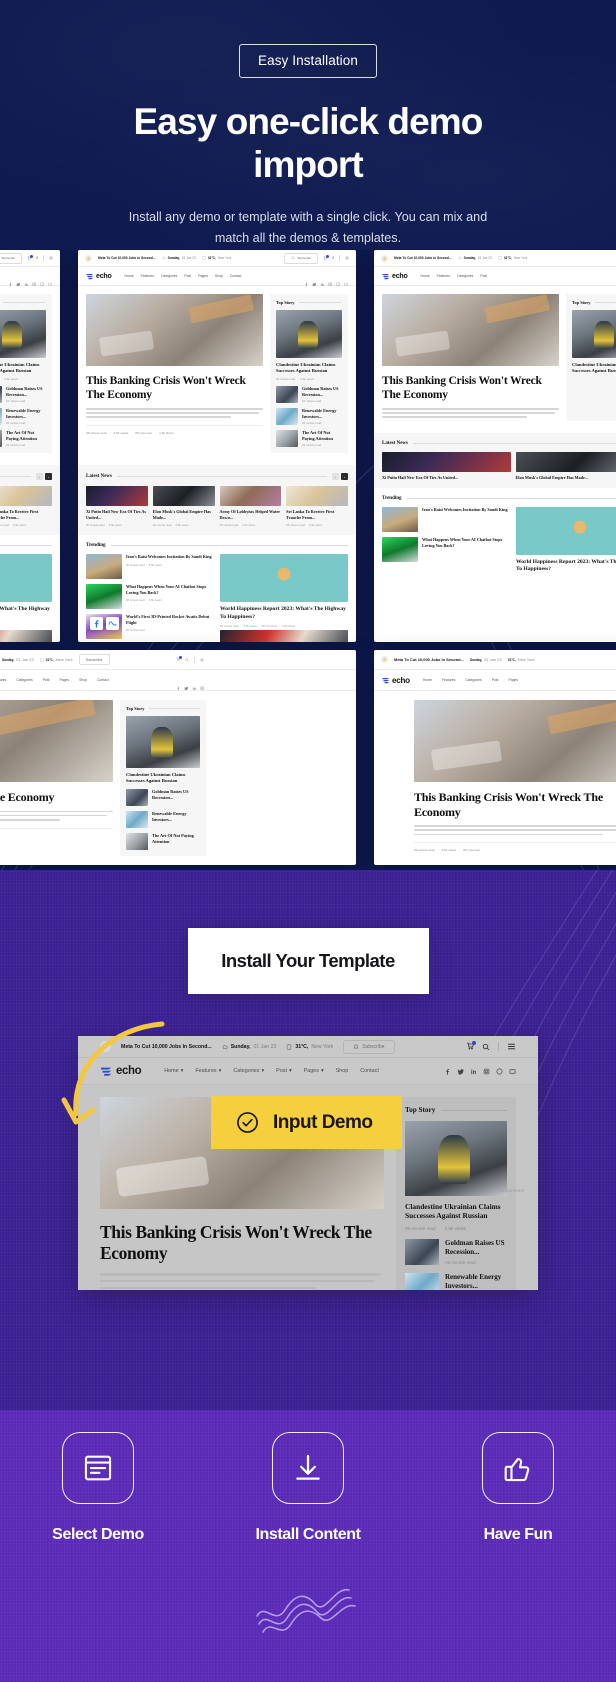 This screenshot has height=1682, width=616. Describe the element at coordinates (96, 623) in the screenshot. I see `facebook-badge-icon` at that location.